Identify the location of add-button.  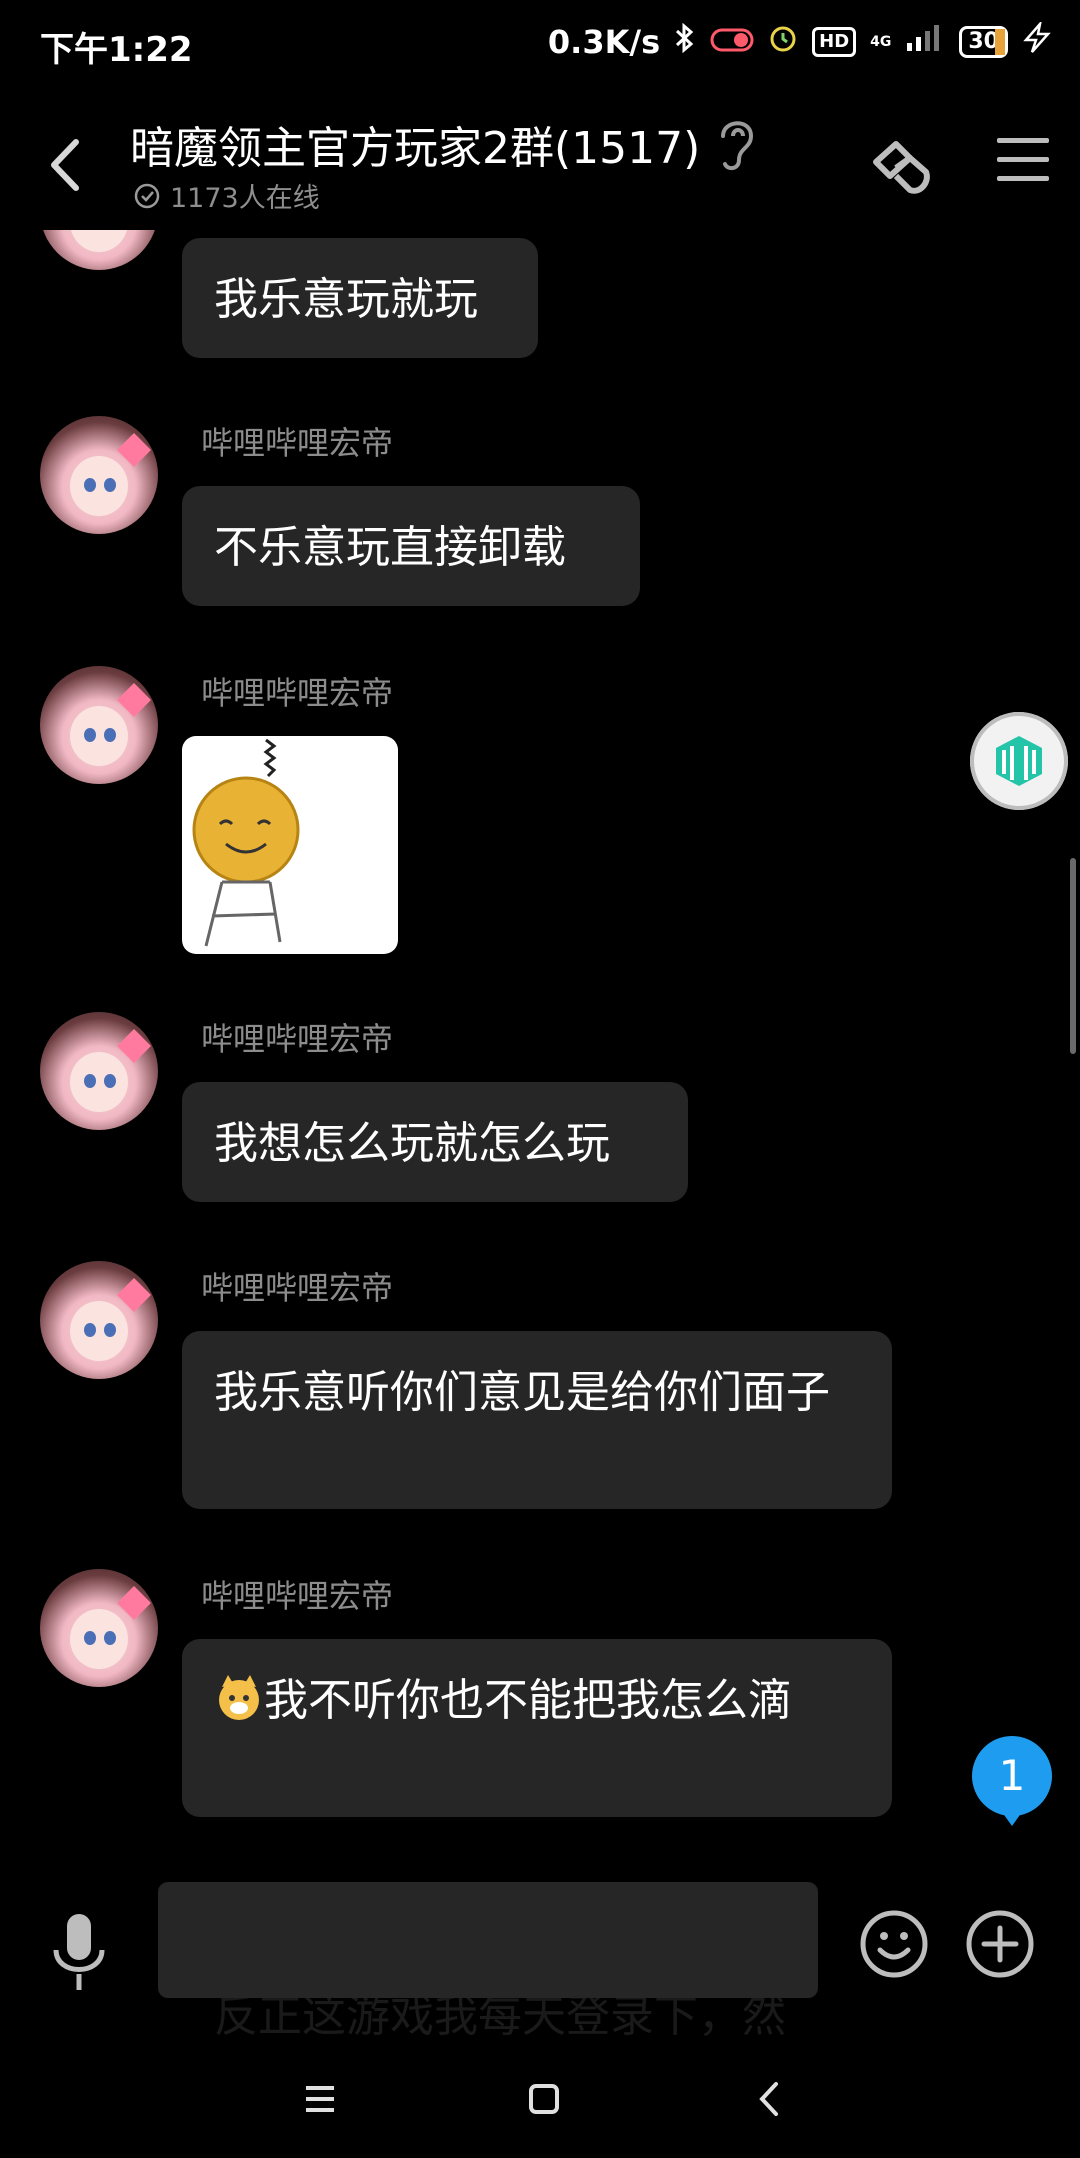
(1000, 1944).